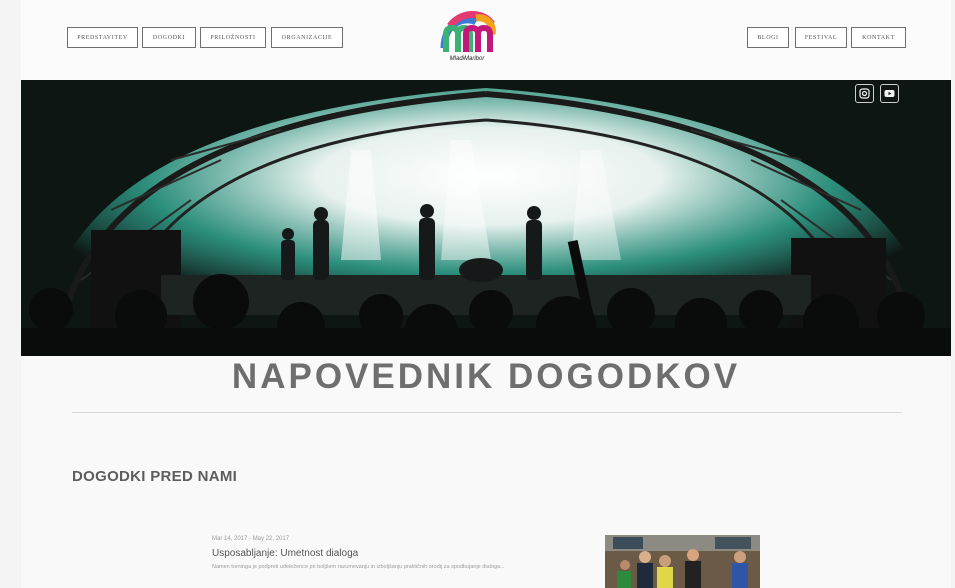 The width and height of the screenshot is (955, 588). I want to click on event-thumbnail, so click(682, 561).